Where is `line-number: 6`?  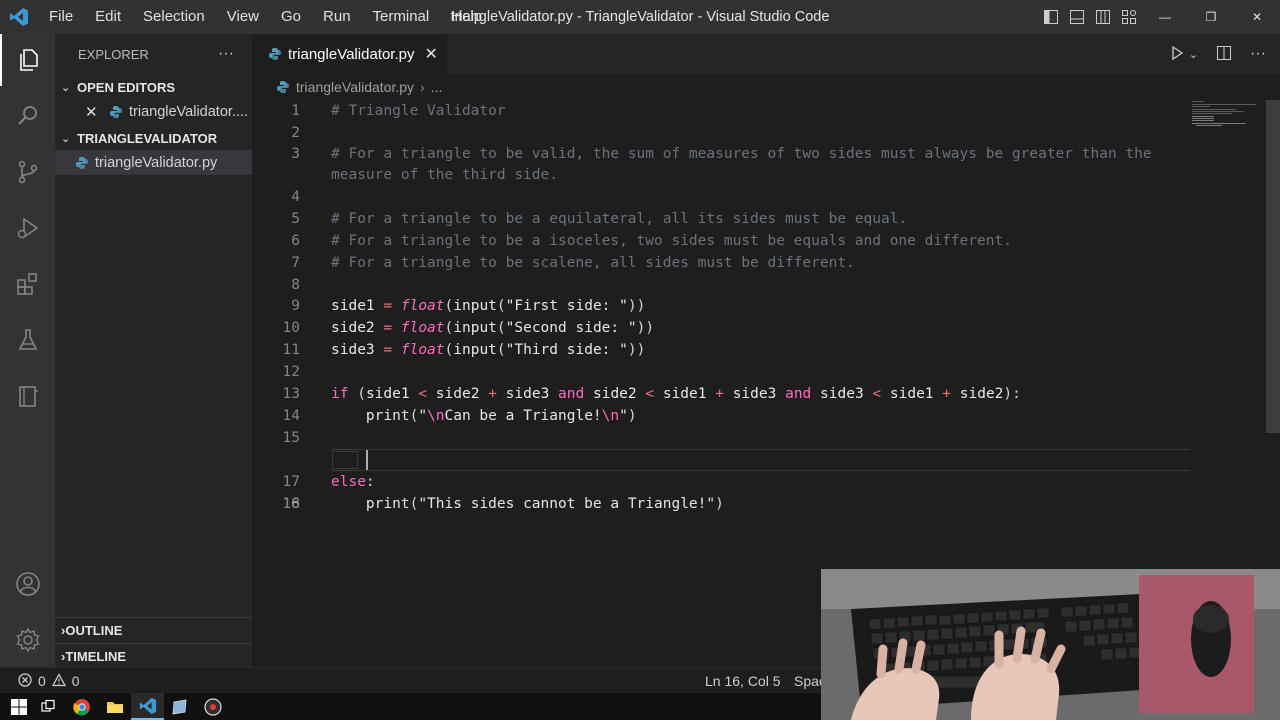 line-number: 6 is located at coordinates (295, 241).